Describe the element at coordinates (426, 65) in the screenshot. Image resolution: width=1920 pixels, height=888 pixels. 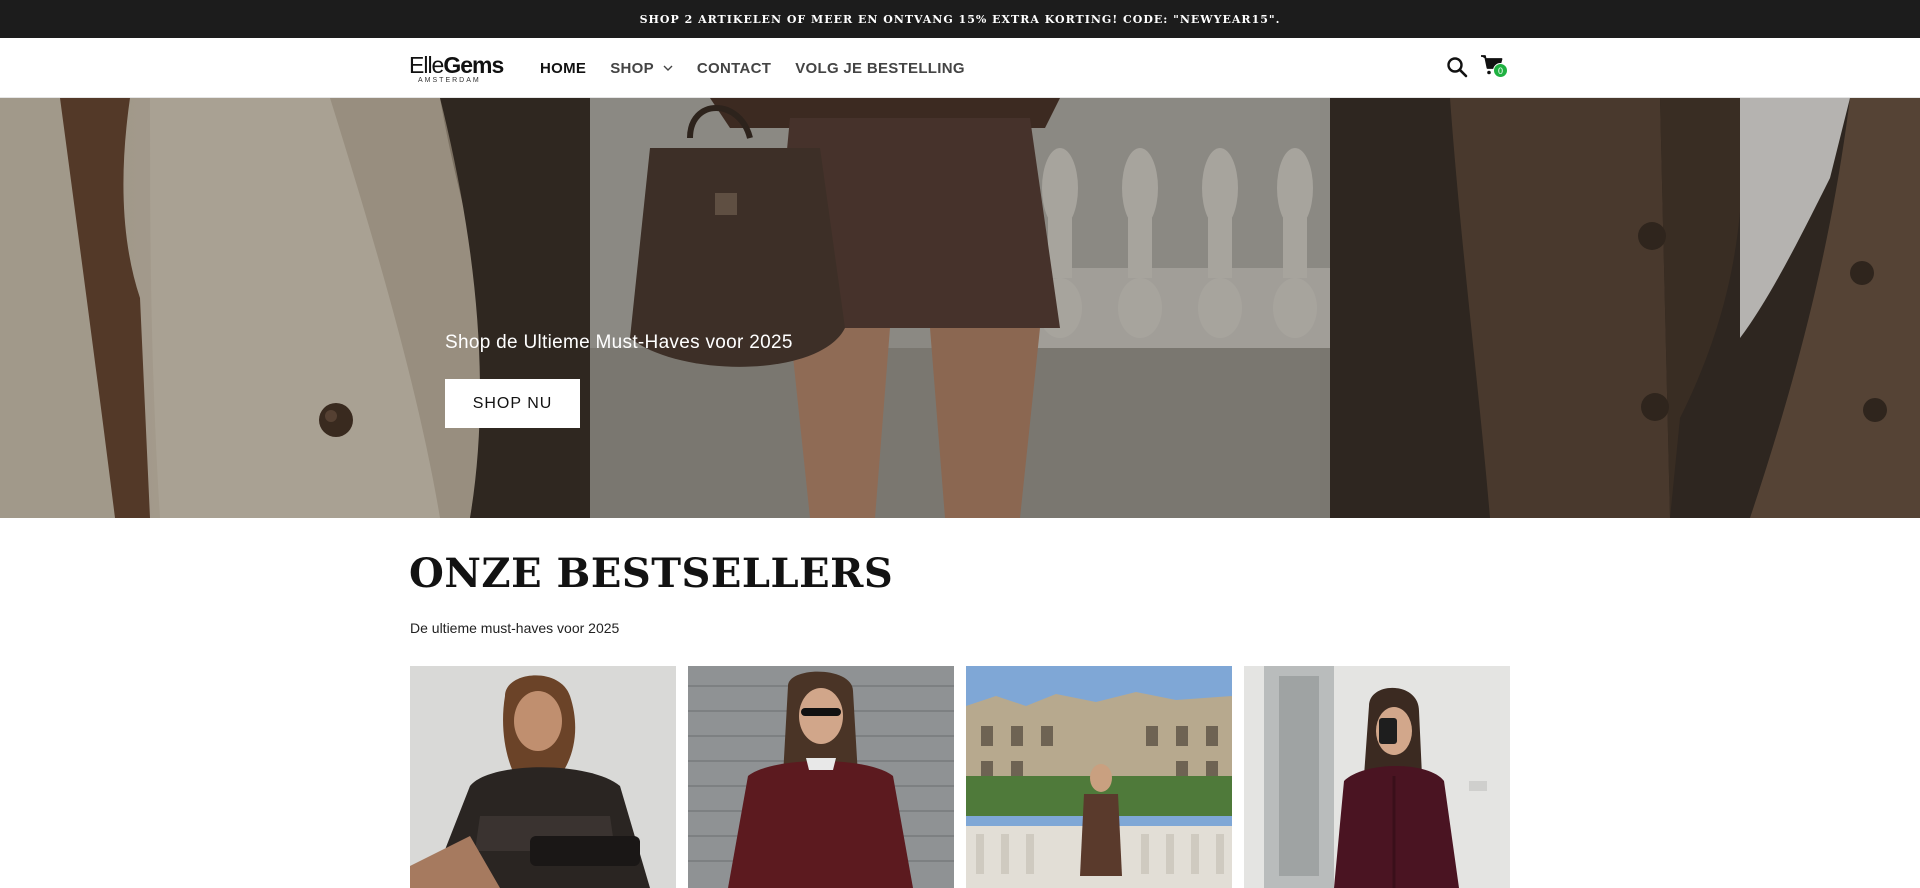
I see `logo-part-1: Elle` at that location.